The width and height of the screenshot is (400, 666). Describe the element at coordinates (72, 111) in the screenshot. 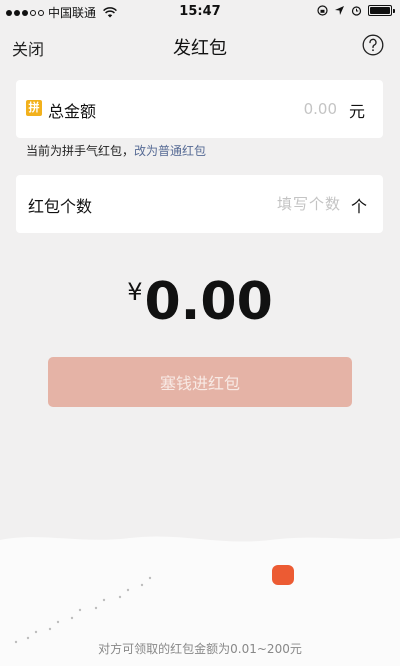

I see `amount-label: 总金额` at that location.